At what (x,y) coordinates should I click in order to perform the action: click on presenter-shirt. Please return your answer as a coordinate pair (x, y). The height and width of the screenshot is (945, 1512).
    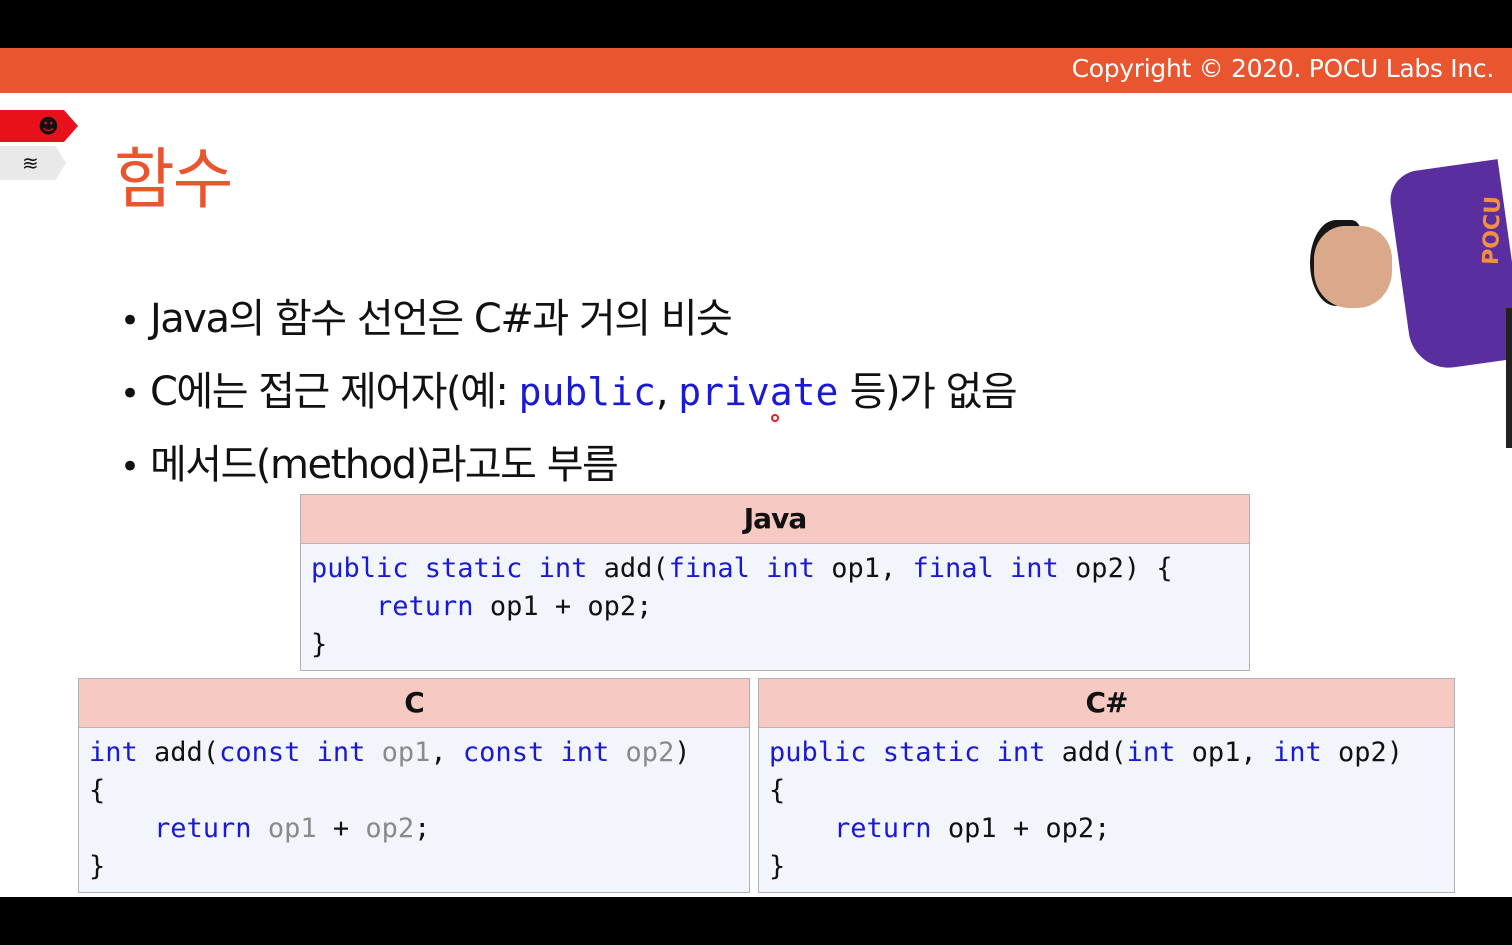
    Looking at the image, I should click on (1449, 266).